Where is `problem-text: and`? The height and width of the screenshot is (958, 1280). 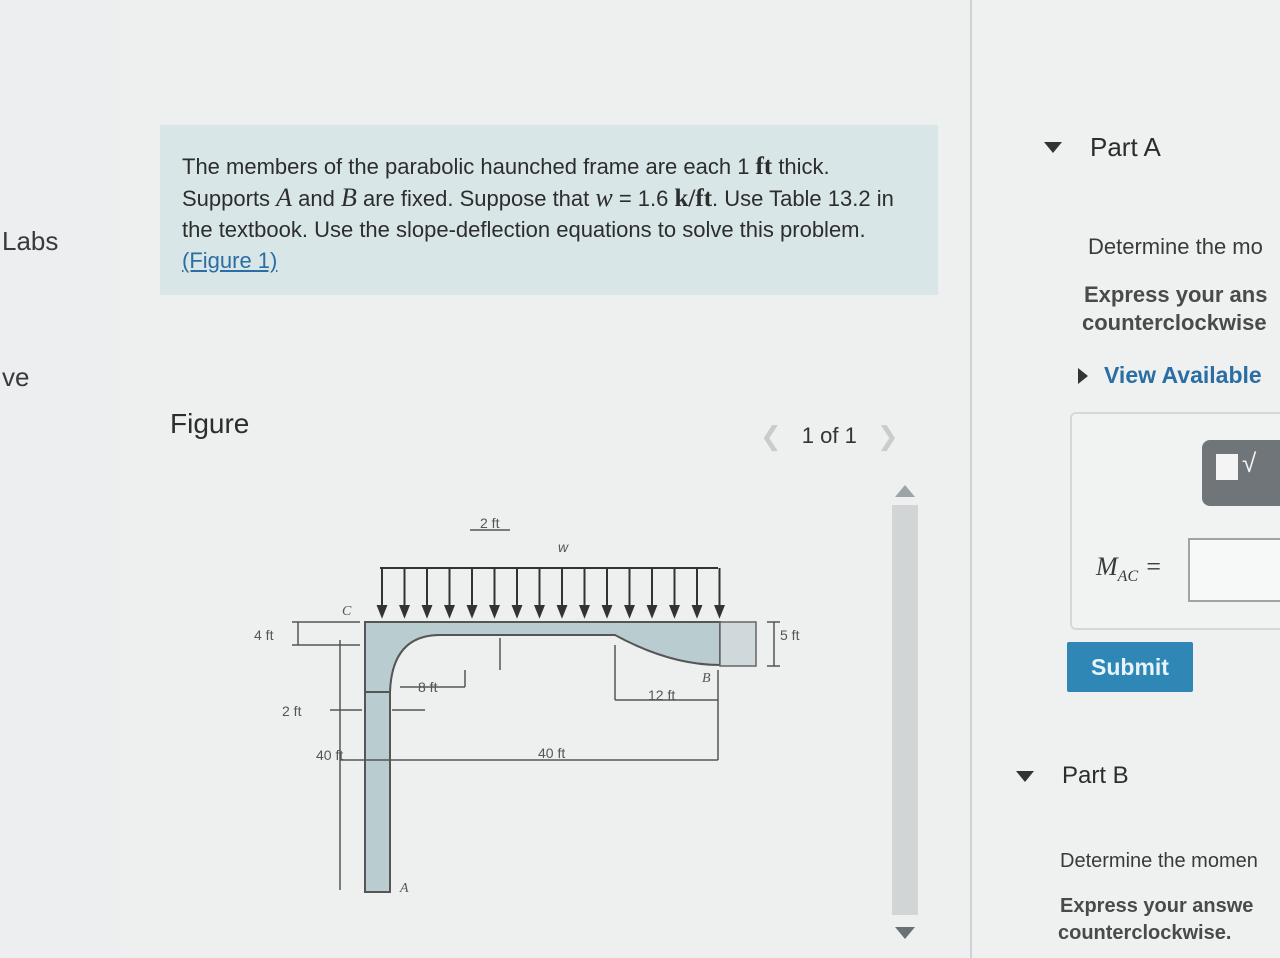 problem-text: and is located at coordinates (316, 198).